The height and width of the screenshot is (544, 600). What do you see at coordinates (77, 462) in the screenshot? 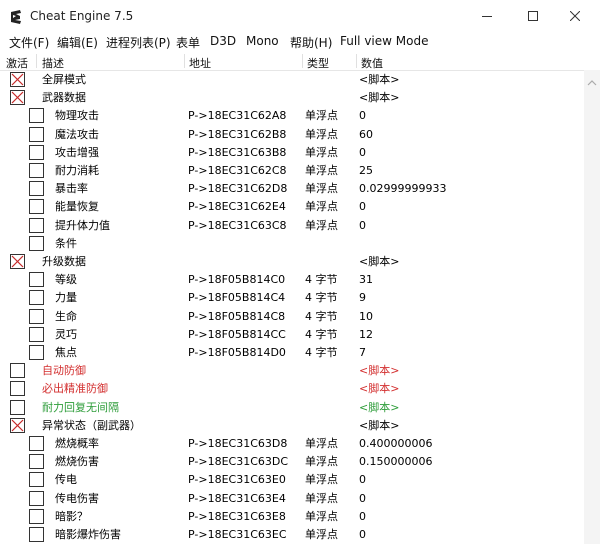
I see `row-description: 燃烧伤害` at bounding box center [77, 462].